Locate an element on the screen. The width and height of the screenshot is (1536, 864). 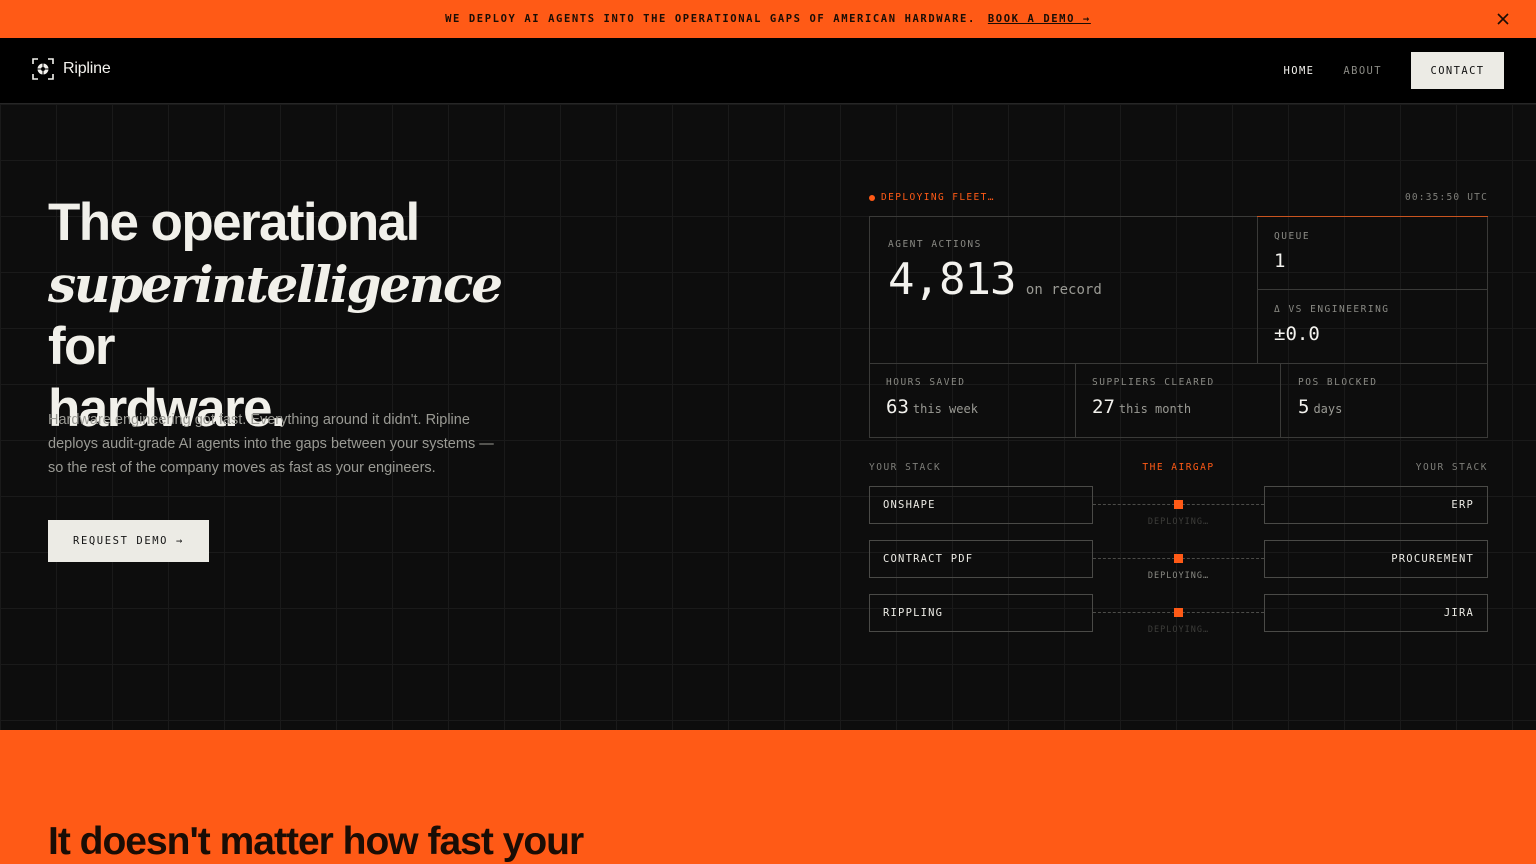
agent-actions-metric: AGENT ACTIONS 4,813 on record is located at coordinates (995, 272).